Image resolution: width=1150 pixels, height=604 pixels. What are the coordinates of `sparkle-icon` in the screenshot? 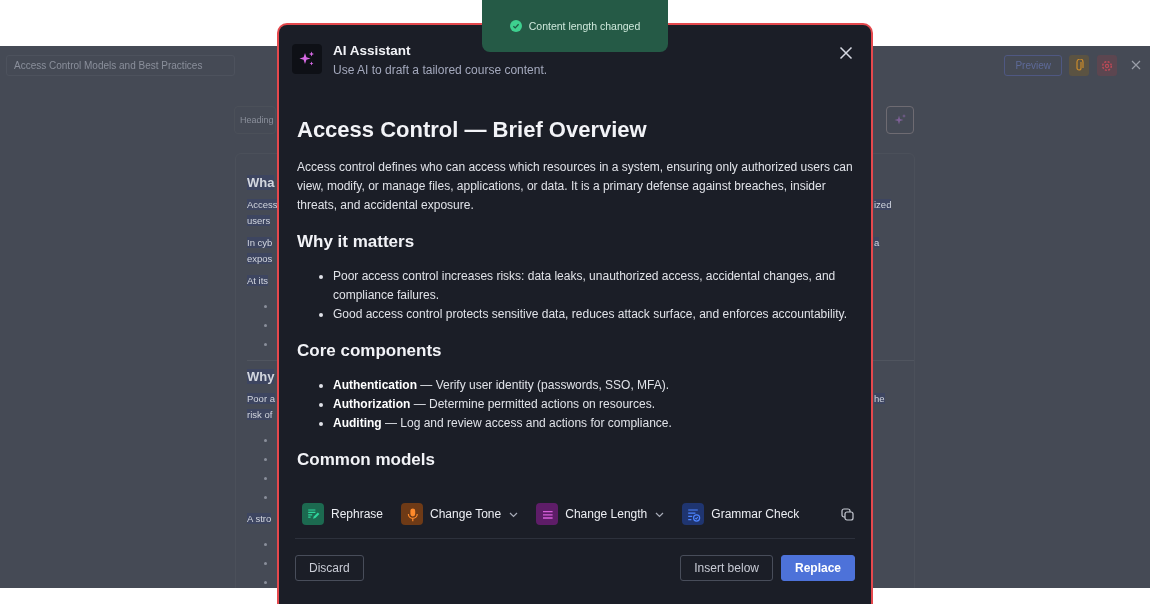 It's located at (307, 59).